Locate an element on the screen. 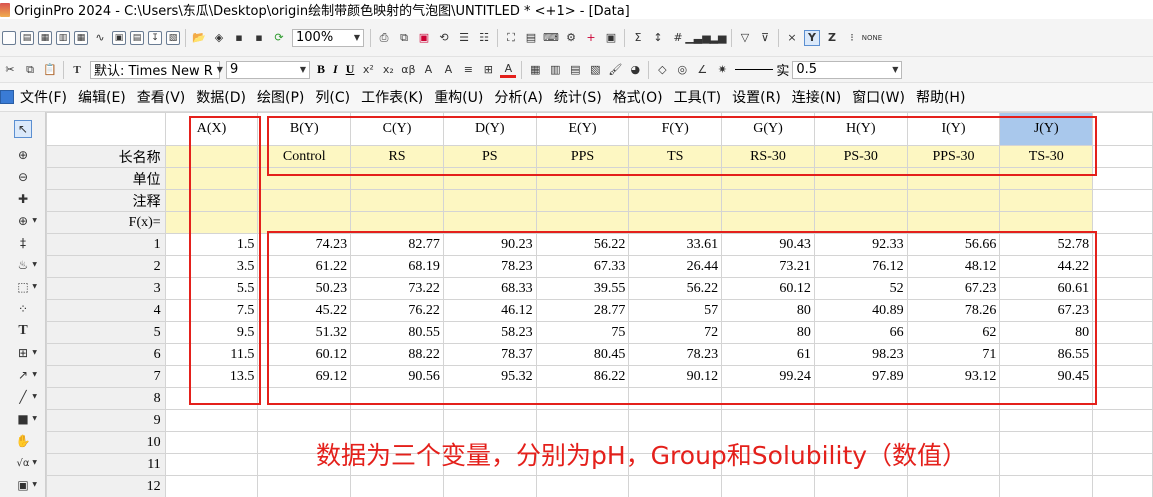  row-number: 11 is located at coordinates (106, 464).